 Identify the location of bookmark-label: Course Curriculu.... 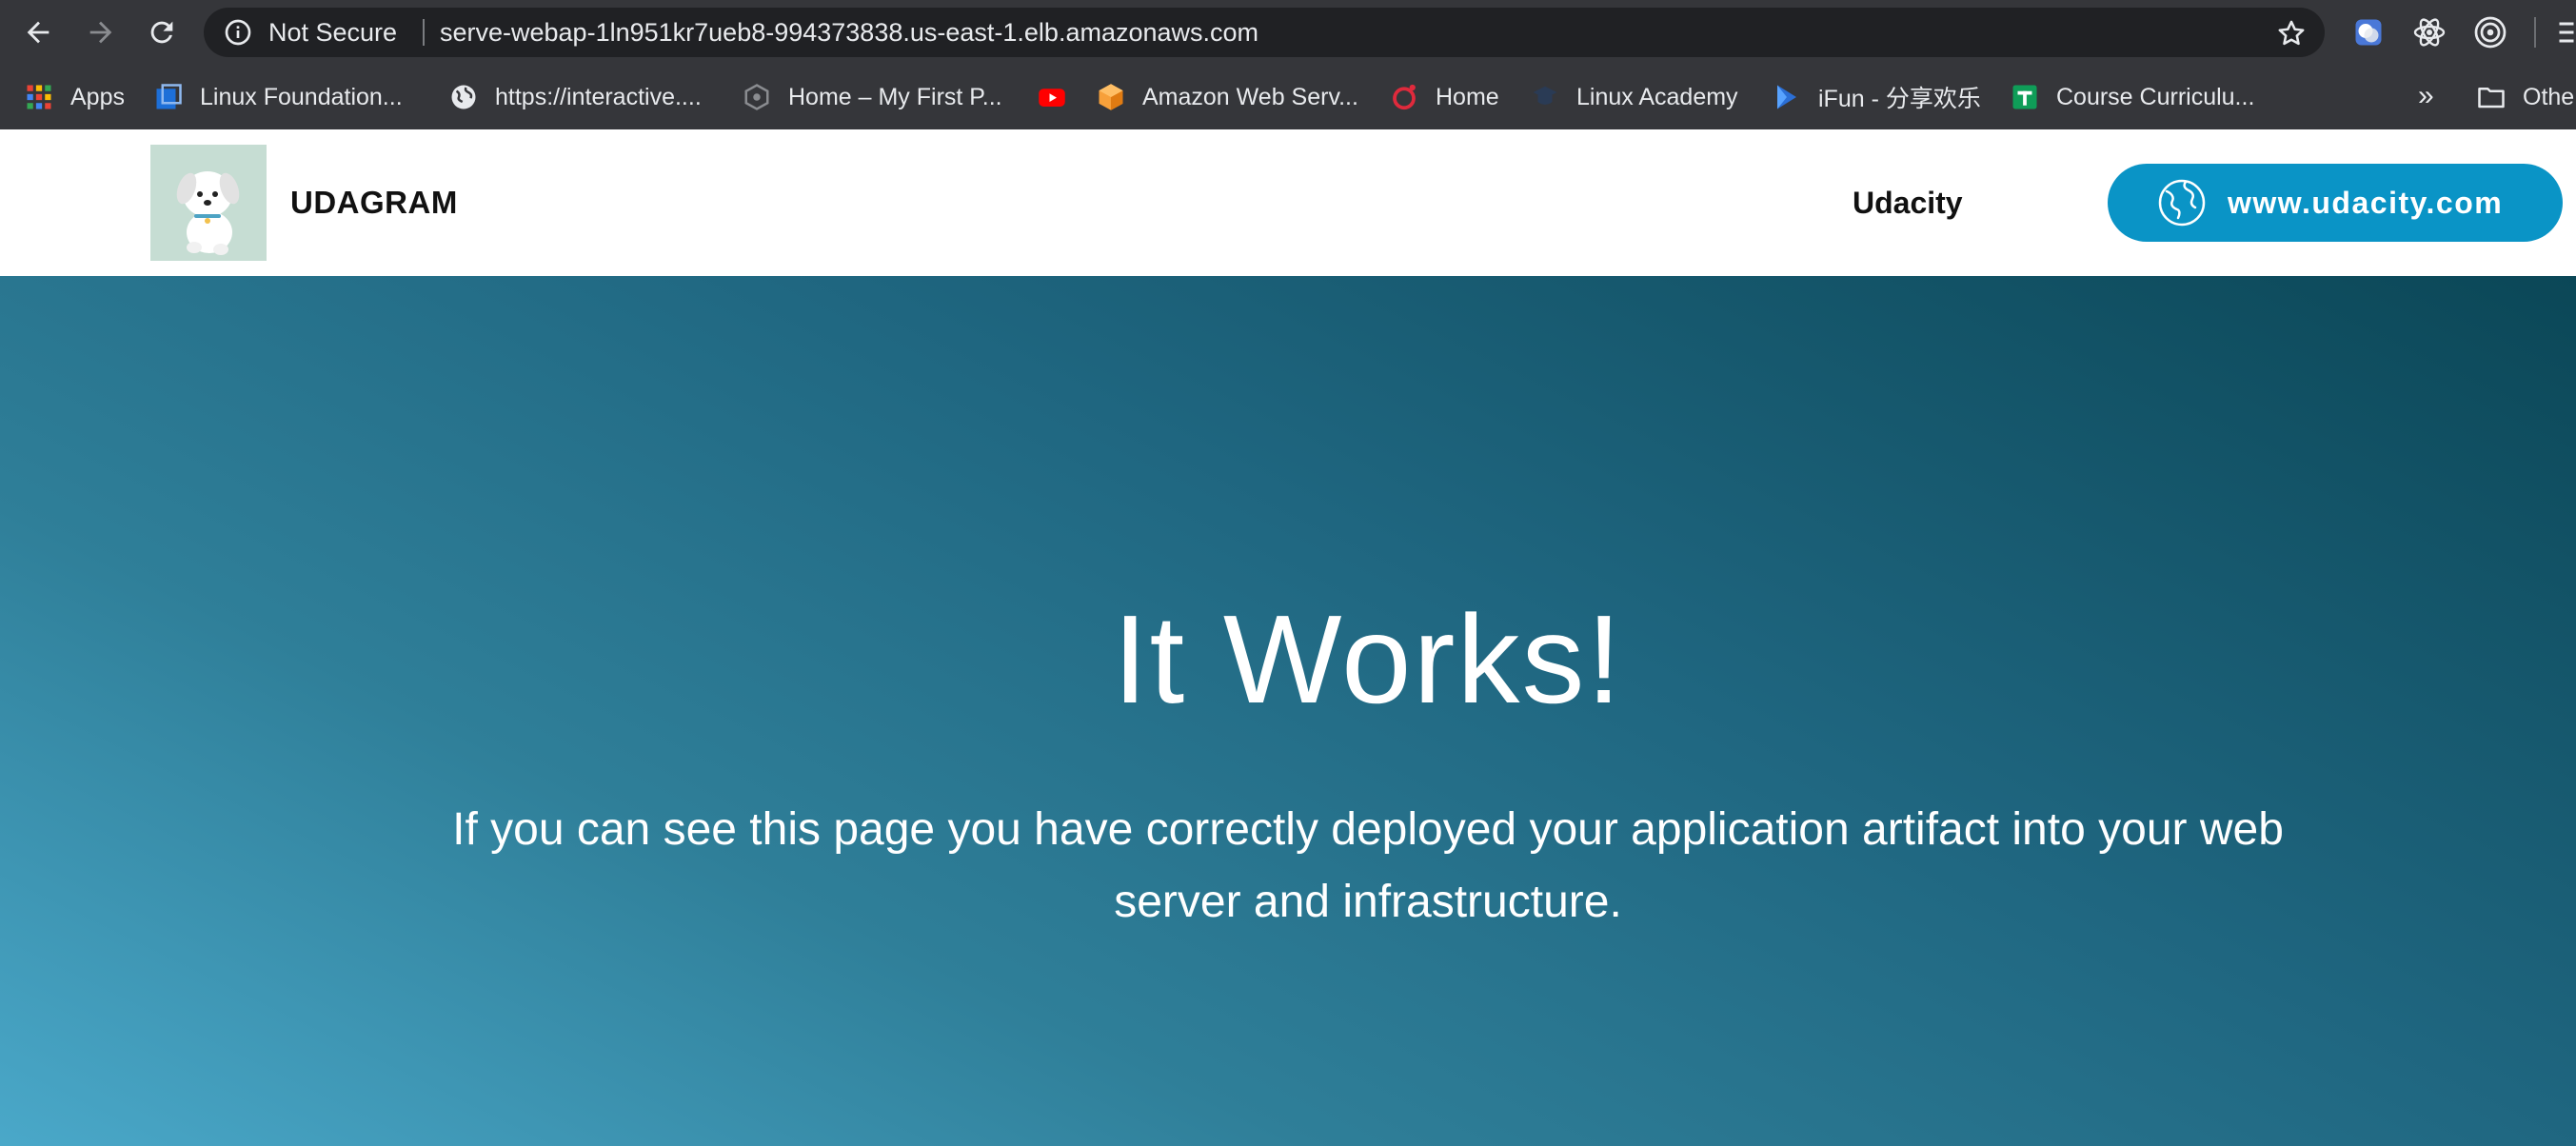
(2155, 96).